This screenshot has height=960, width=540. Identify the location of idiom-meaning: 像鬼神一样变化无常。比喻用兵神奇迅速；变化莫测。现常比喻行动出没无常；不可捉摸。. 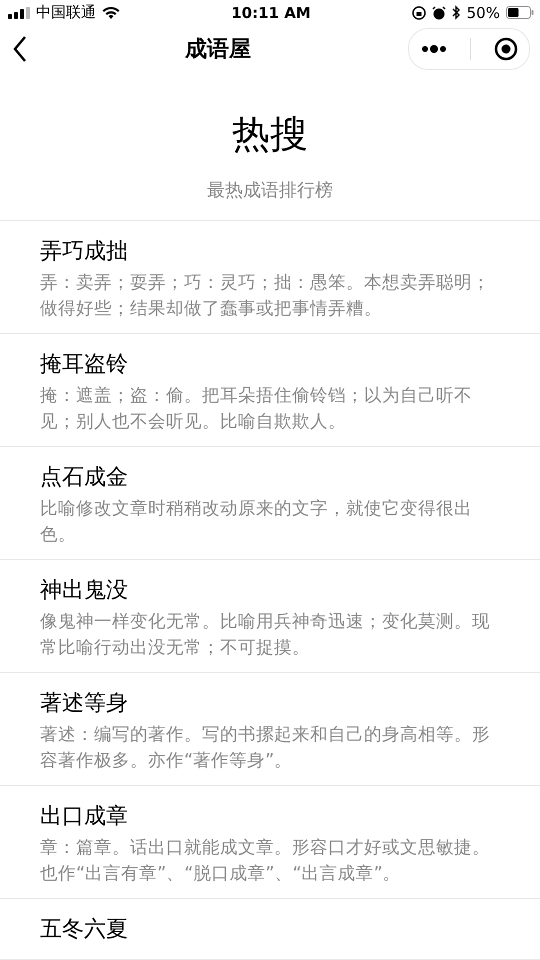
(265, 635).